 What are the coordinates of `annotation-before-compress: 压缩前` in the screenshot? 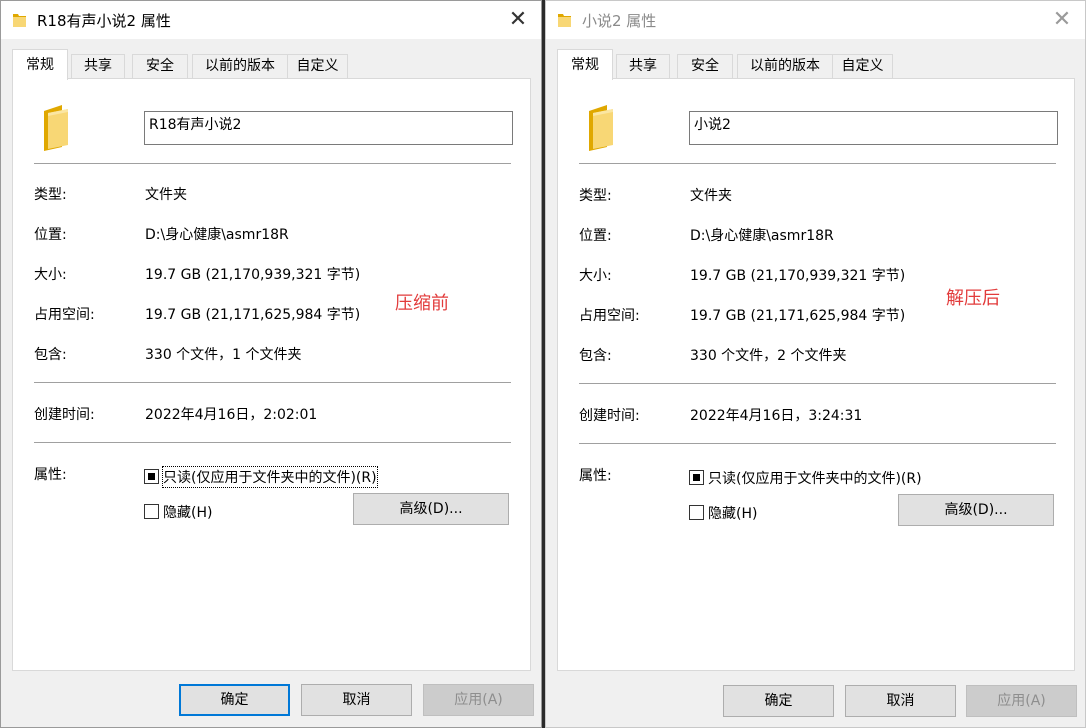 It's located at (422, 303).